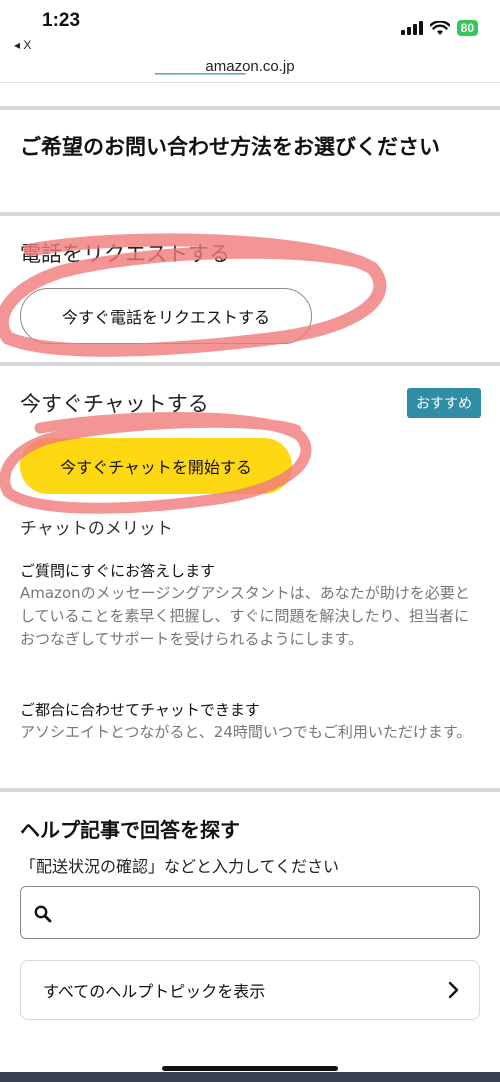  What do you see at coordinates (250, 1077) in the screenshot?
I see `browser-bottom-bar` at bounding box center [250, 1077].